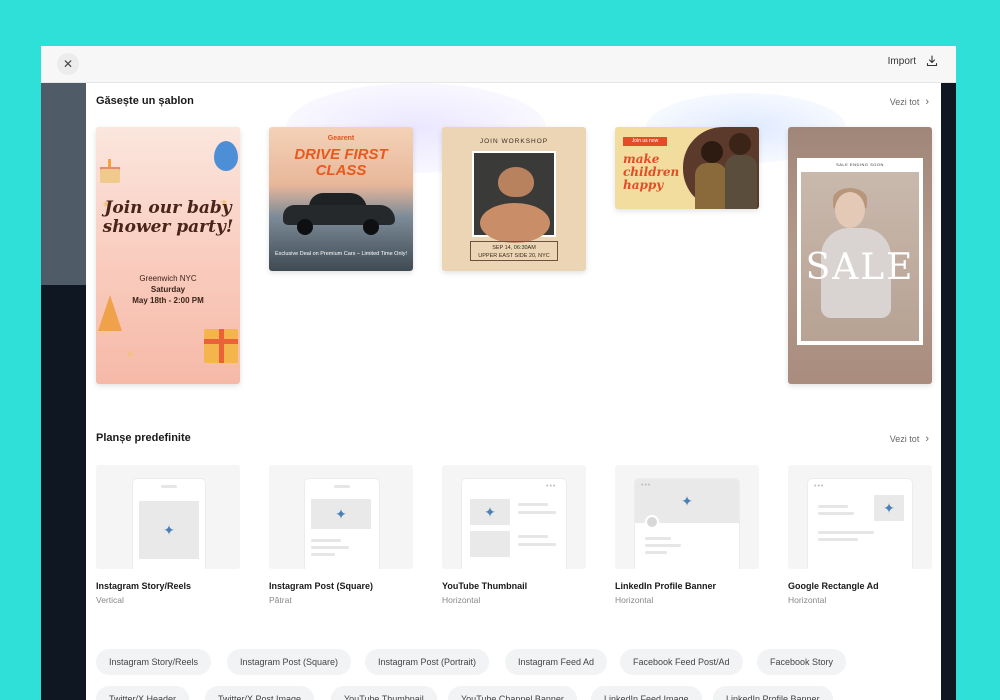  I want to click on cake-icon, so click(109, 171).